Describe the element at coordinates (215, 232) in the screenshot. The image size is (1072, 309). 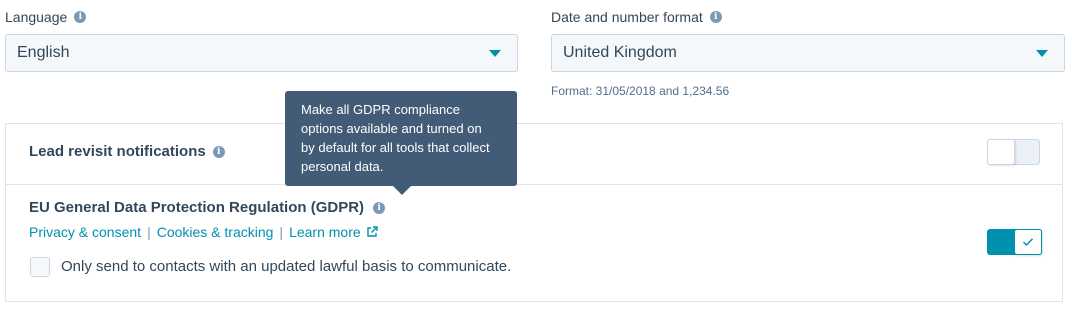
I see `cookies-tracking-link: Cookies & tracking` at that location.